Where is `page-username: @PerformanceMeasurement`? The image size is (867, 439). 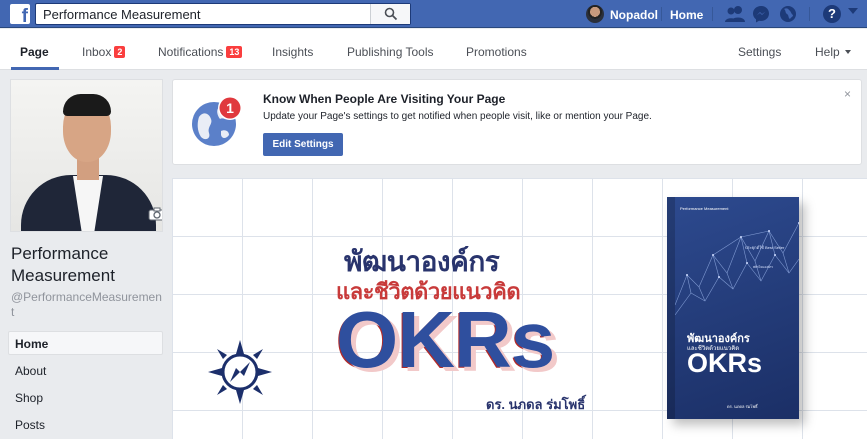
page-username: @PerformanceMeasurement is located at coordinates (86, 304).